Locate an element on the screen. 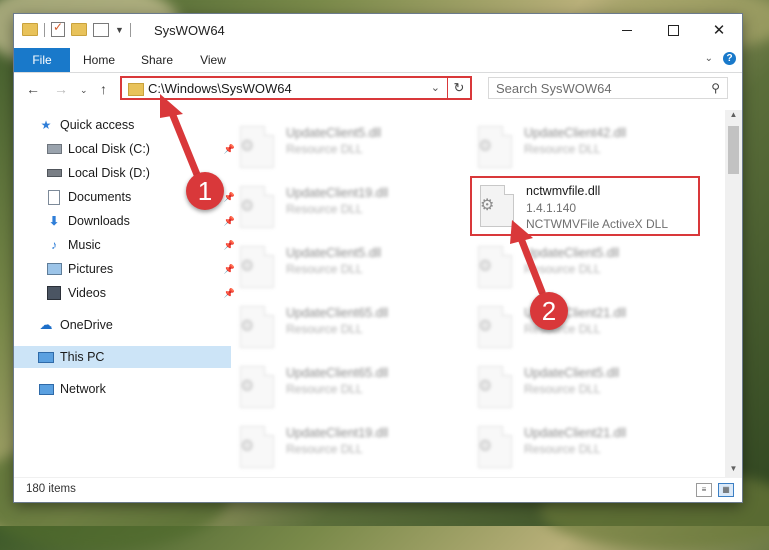  expand-ribbon-icon: ⌄ is located at coordinates (709, 58).